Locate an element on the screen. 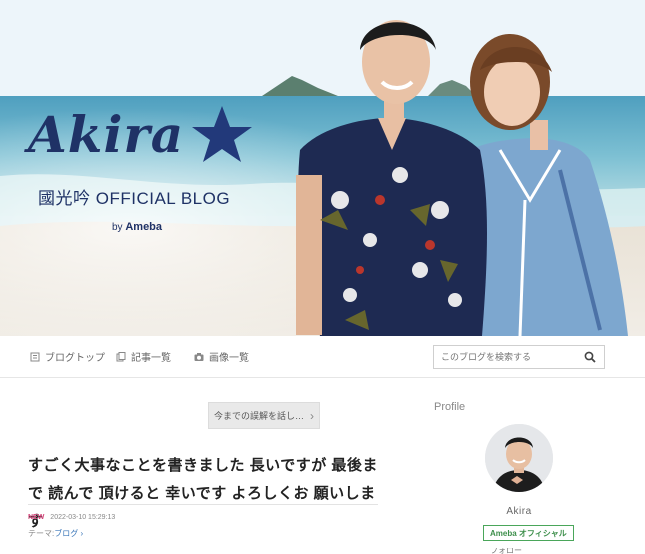  avatar is located at coordinates (519, 458).